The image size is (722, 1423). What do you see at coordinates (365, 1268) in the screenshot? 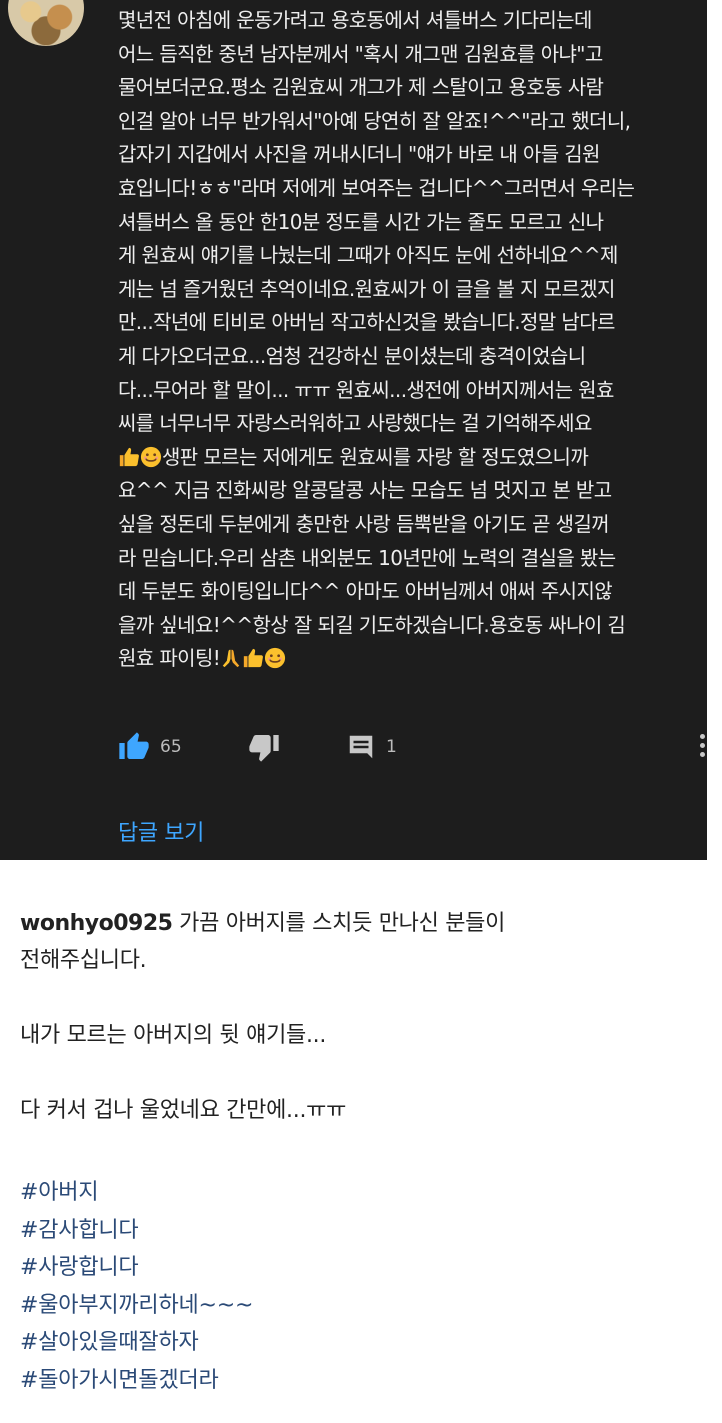
I see `hashtag-link: #사랑합니다` at bounding box center [365, 1268].